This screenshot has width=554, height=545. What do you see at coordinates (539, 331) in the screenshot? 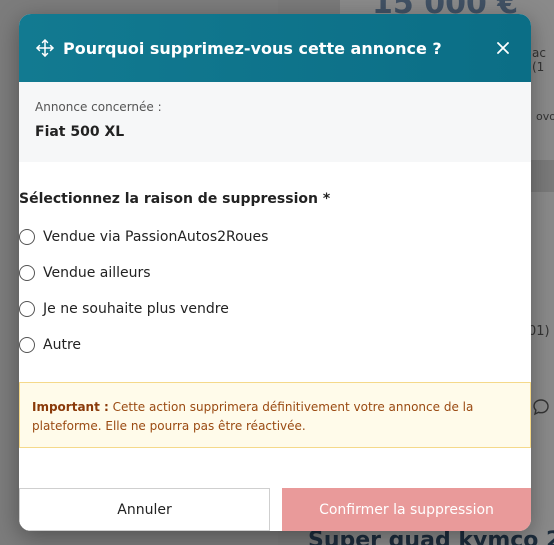
I see `background-text: 01)` at bounding box center [539, 331].